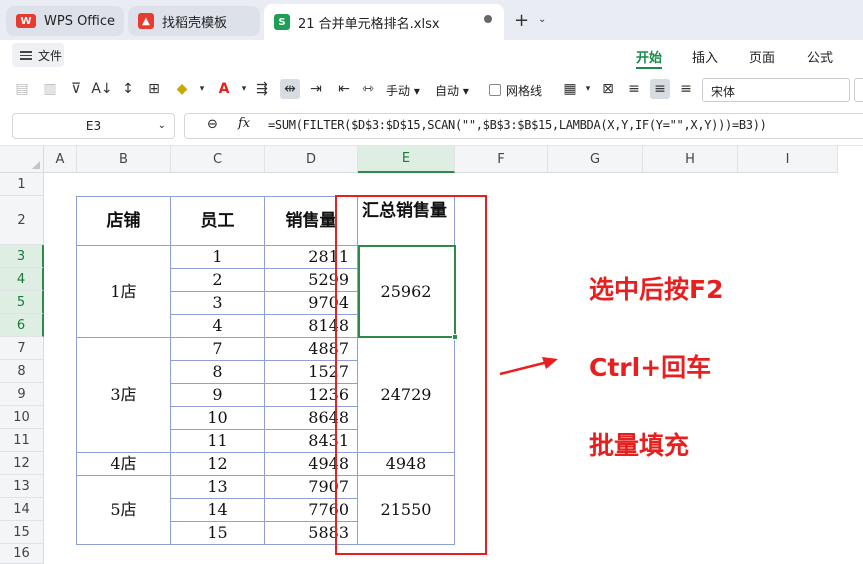 The width and height of the screenshot is (863, 564). I want to click on outdent-icon: ⇤, so click(344, 89).